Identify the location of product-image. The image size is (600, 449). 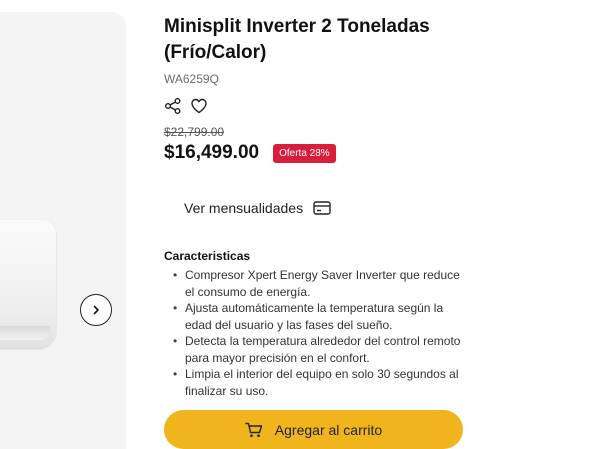
(28, 284).